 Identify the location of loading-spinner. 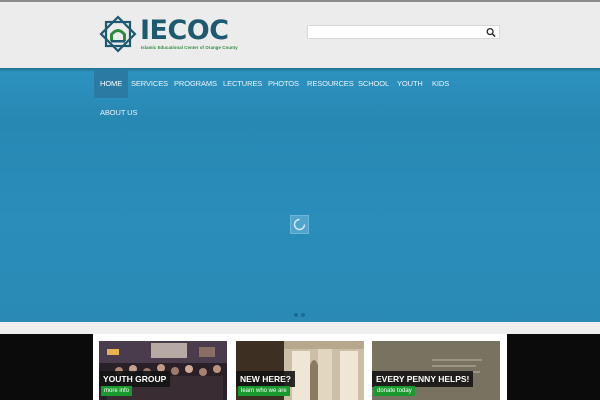
(299, 224).